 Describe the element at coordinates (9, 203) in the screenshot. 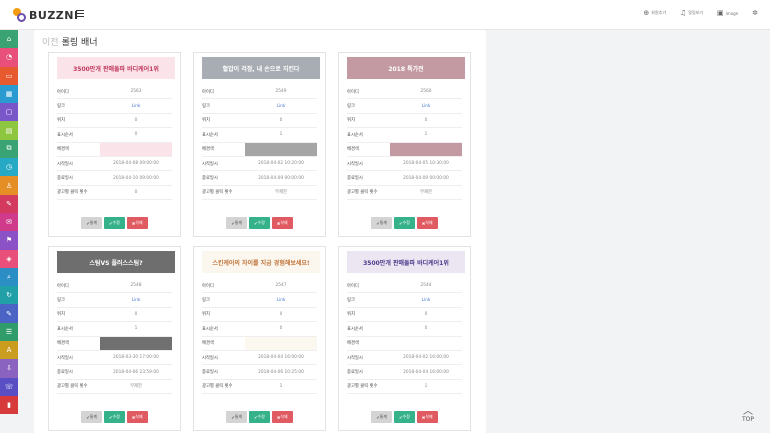

I see `sidebar-item-10: ✎` at that location.